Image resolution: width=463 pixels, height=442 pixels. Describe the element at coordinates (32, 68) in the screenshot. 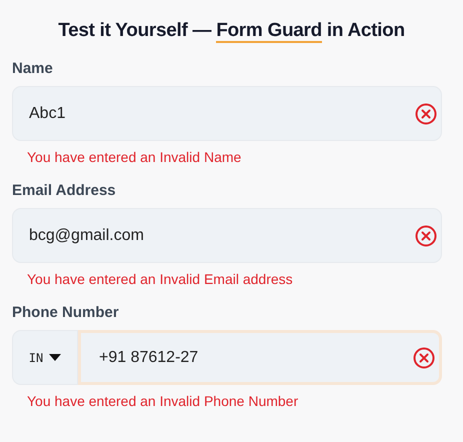

I see `field-label: Name` at that location.